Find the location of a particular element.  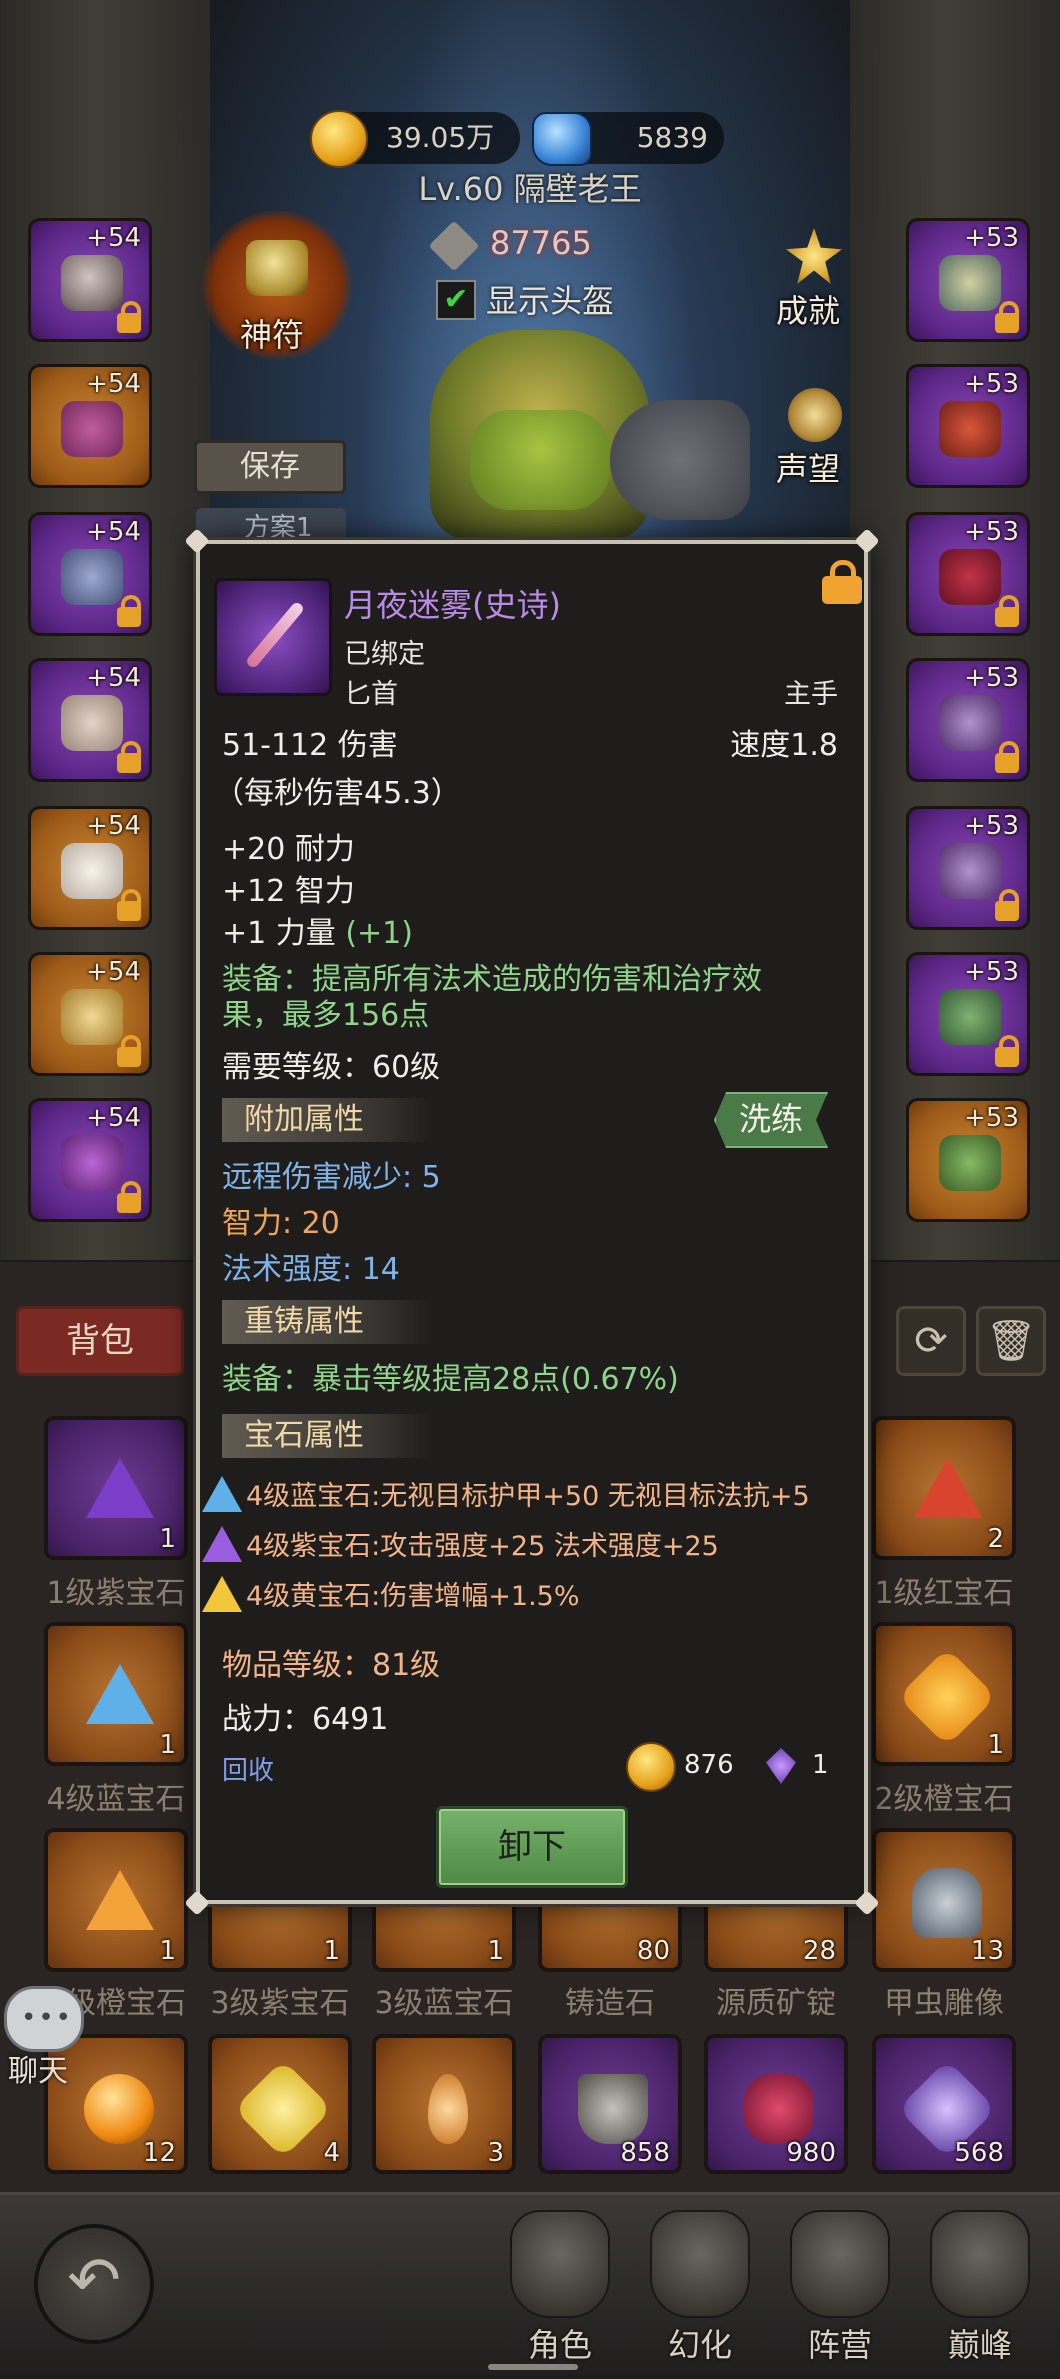

equip-slot-shoulder: +54 is located at coordinates (90, 574).